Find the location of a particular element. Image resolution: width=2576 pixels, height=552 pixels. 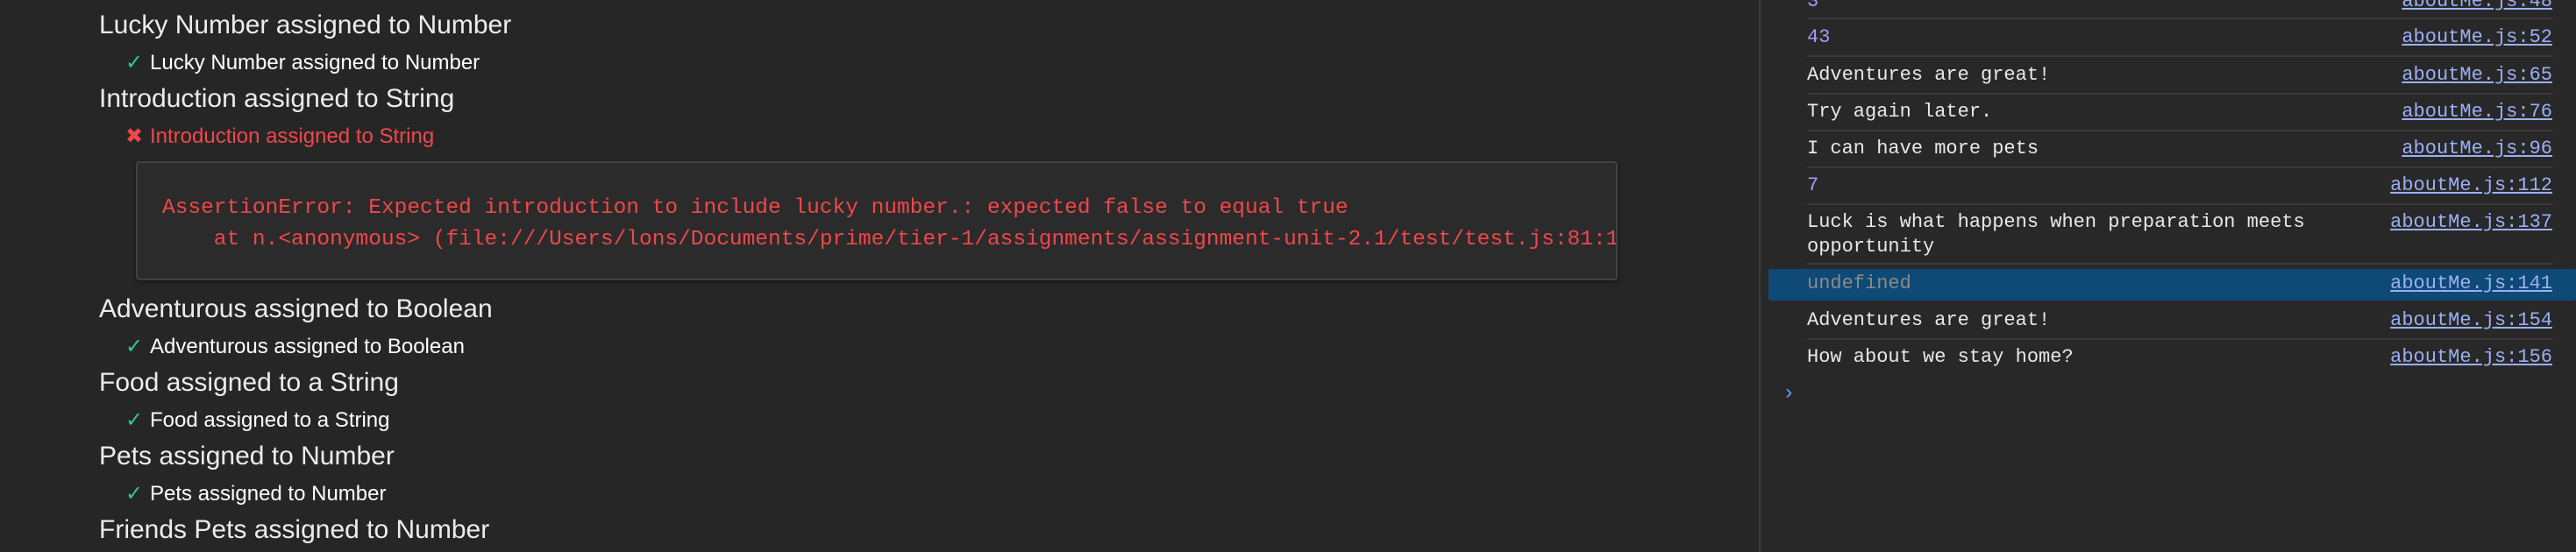

test-label: Pets assigned to Number is located at coordinates (268, 494).